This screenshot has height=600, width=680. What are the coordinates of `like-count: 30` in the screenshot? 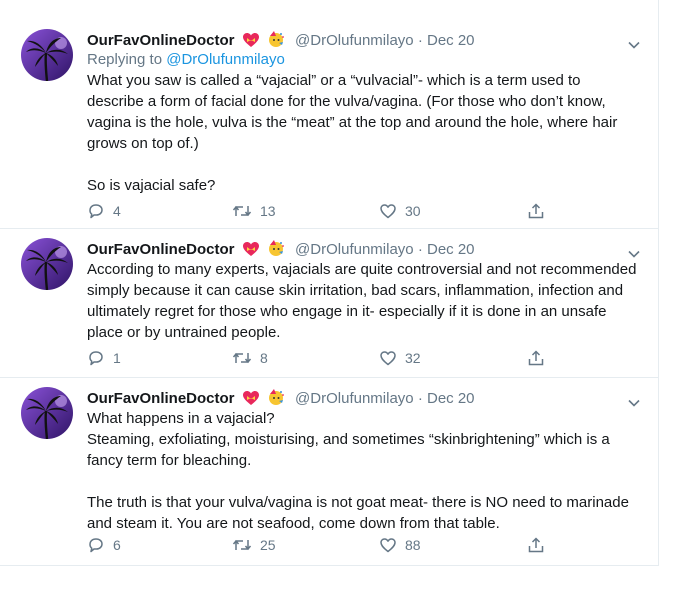 It's located at (413, 211).